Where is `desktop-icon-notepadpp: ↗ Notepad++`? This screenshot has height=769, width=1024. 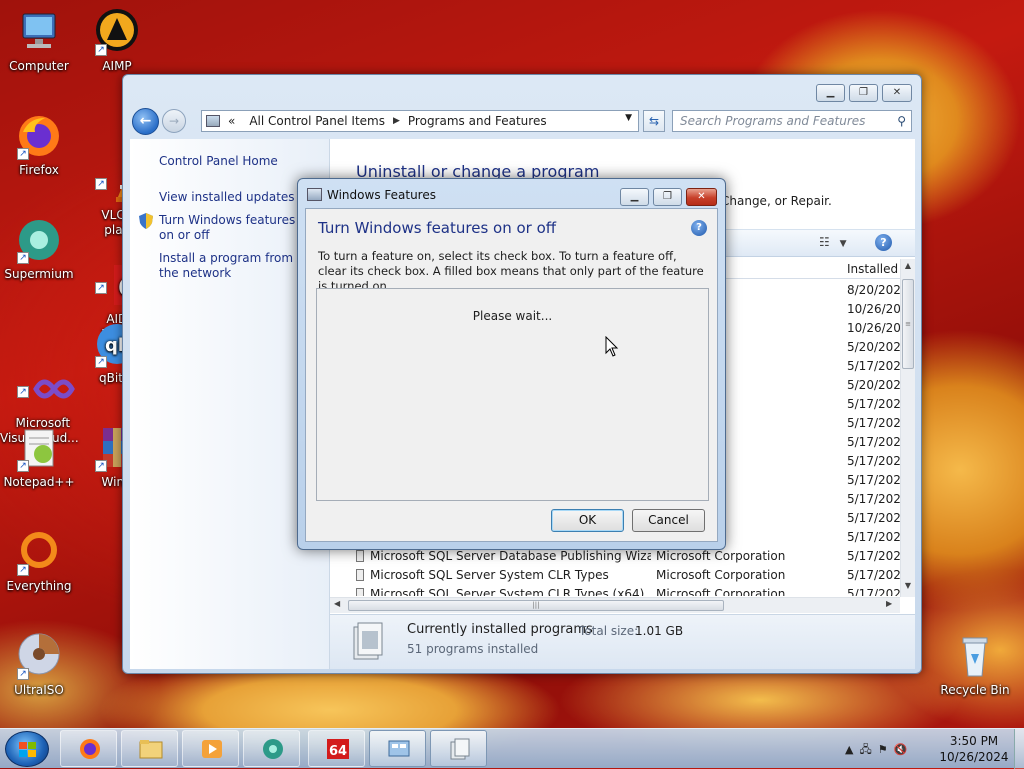 desktop-icon-notepadpp: ↗ Notepad++ is located at coordinates (39, 457).